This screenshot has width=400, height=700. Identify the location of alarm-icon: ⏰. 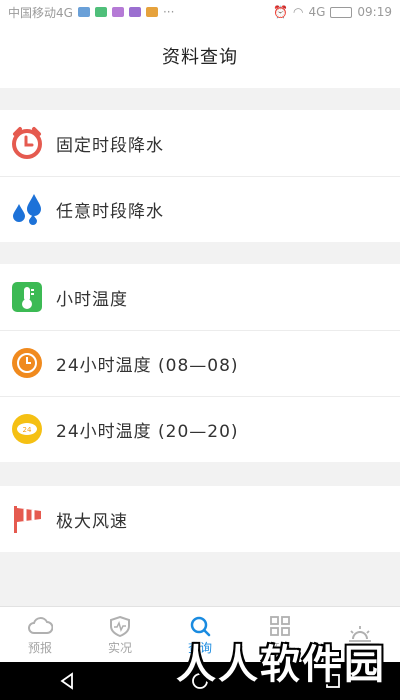
(280, 12).